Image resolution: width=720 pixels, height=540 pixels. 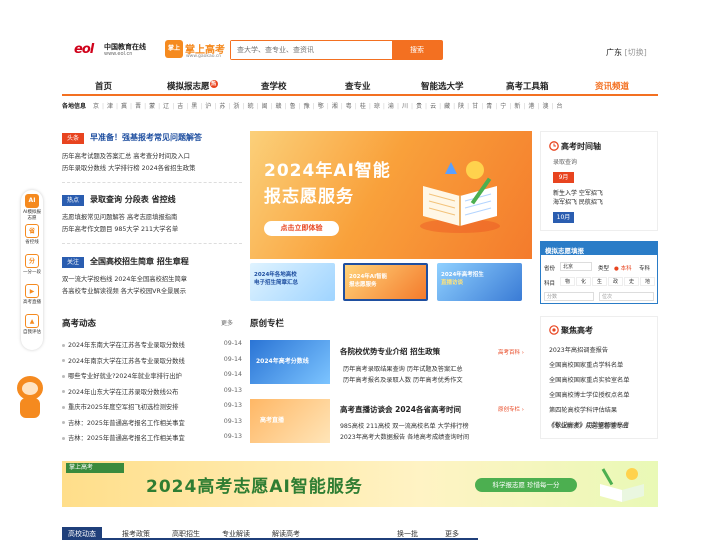 What do you see at coordinates (626, 296) in the screenshot?
I see `rank-input: 位次` at bounding box center [626, 296].